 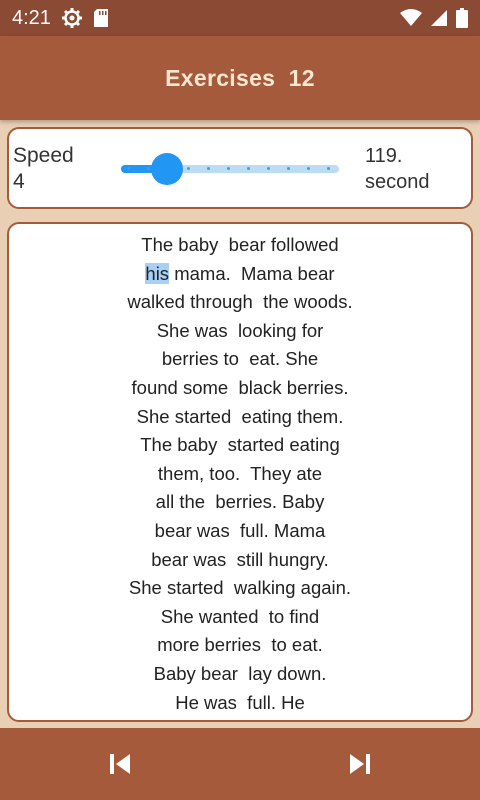 What do you see at coordinates (240, 588) in the screenshot?
I see `text-line: She started walking again.` at bounding box center [240, 588].